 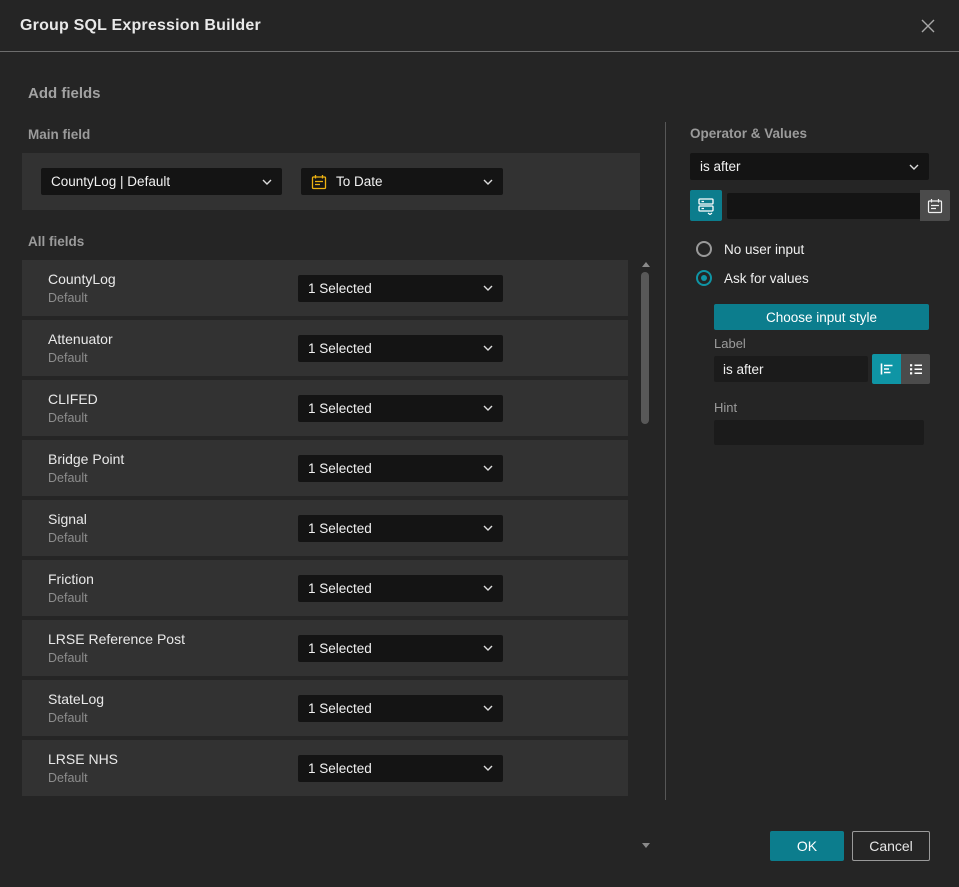 What do you see at coordinates (68, 528) in the screenshot?
I see `field-info: Signal Default` at bounding box center [68, 528].